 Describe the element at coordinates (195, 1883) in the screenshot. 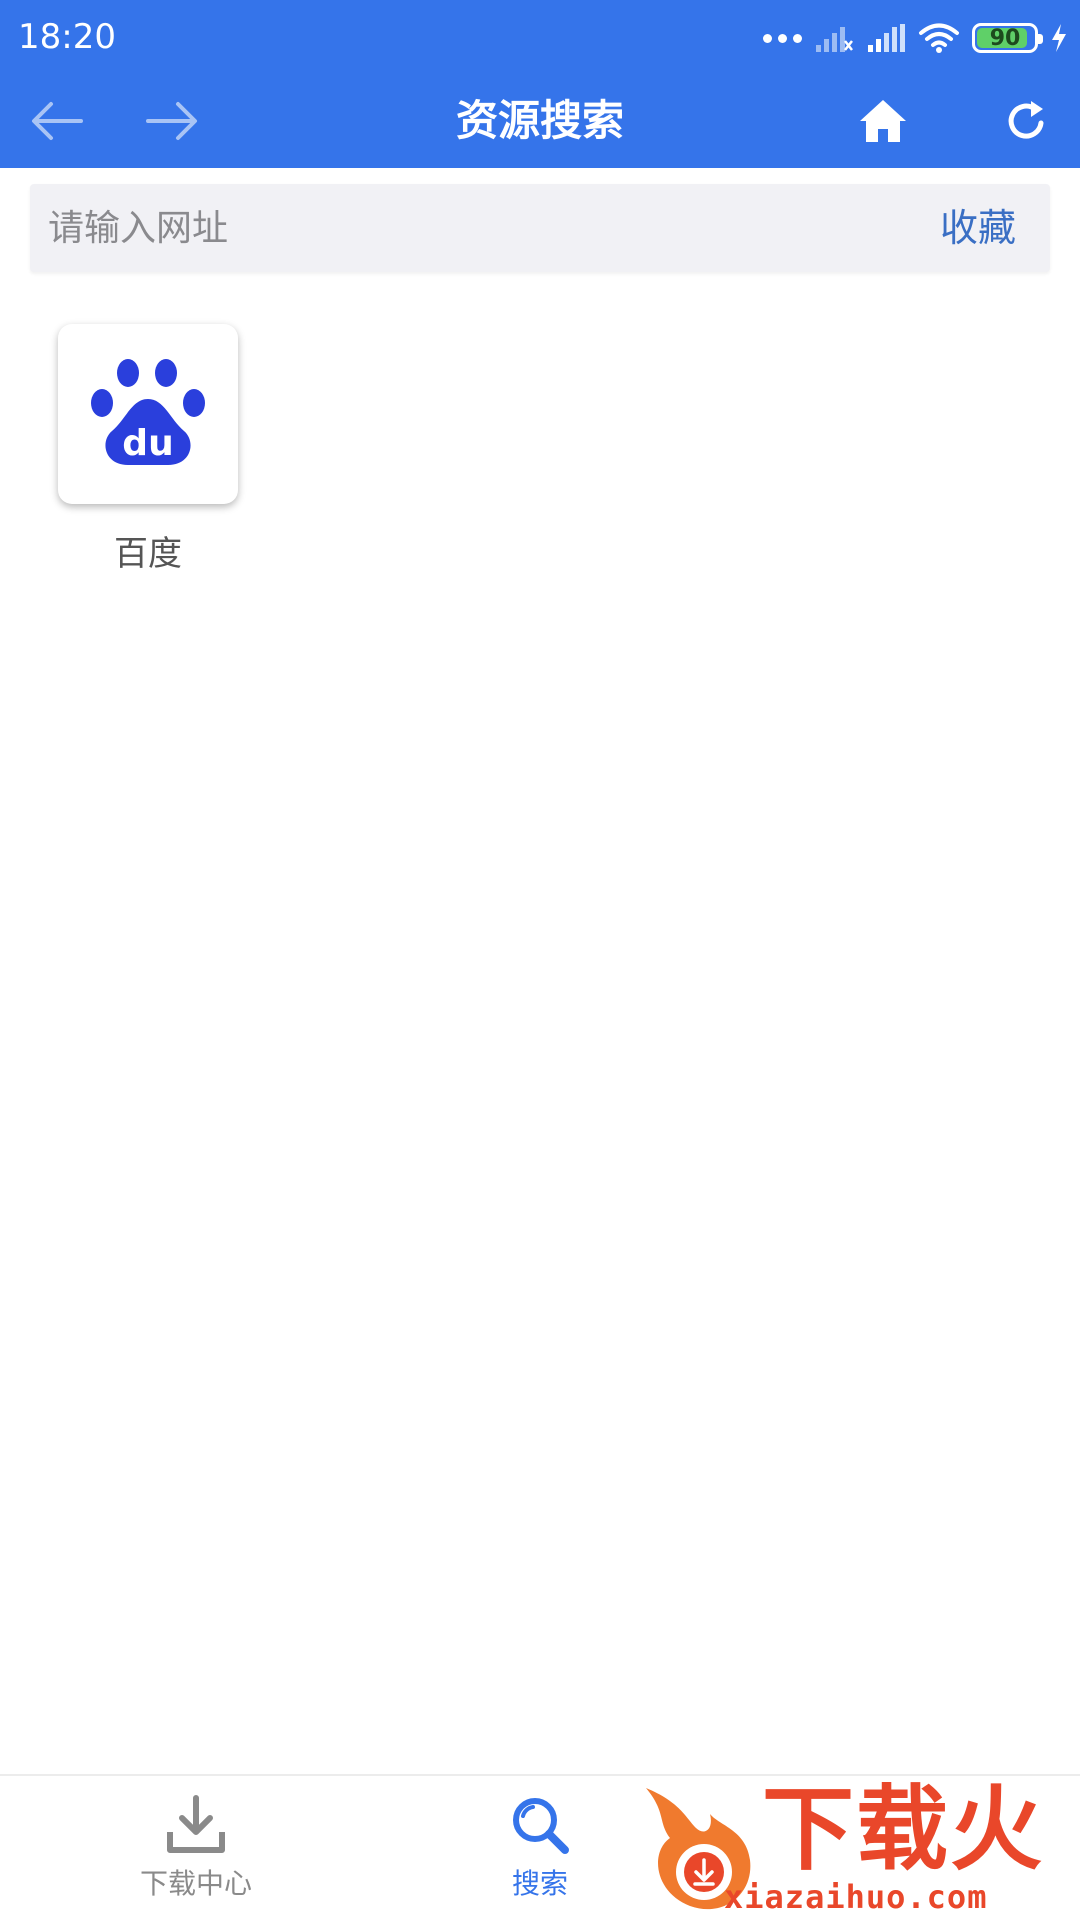

I see `tab-label: 下载中心` at that location.